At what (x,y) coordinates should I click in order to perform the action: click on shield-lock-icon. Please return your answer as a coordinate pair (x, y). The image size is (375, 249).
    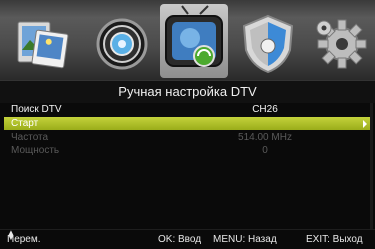
    Looking at the image, I should click on (268, 41).